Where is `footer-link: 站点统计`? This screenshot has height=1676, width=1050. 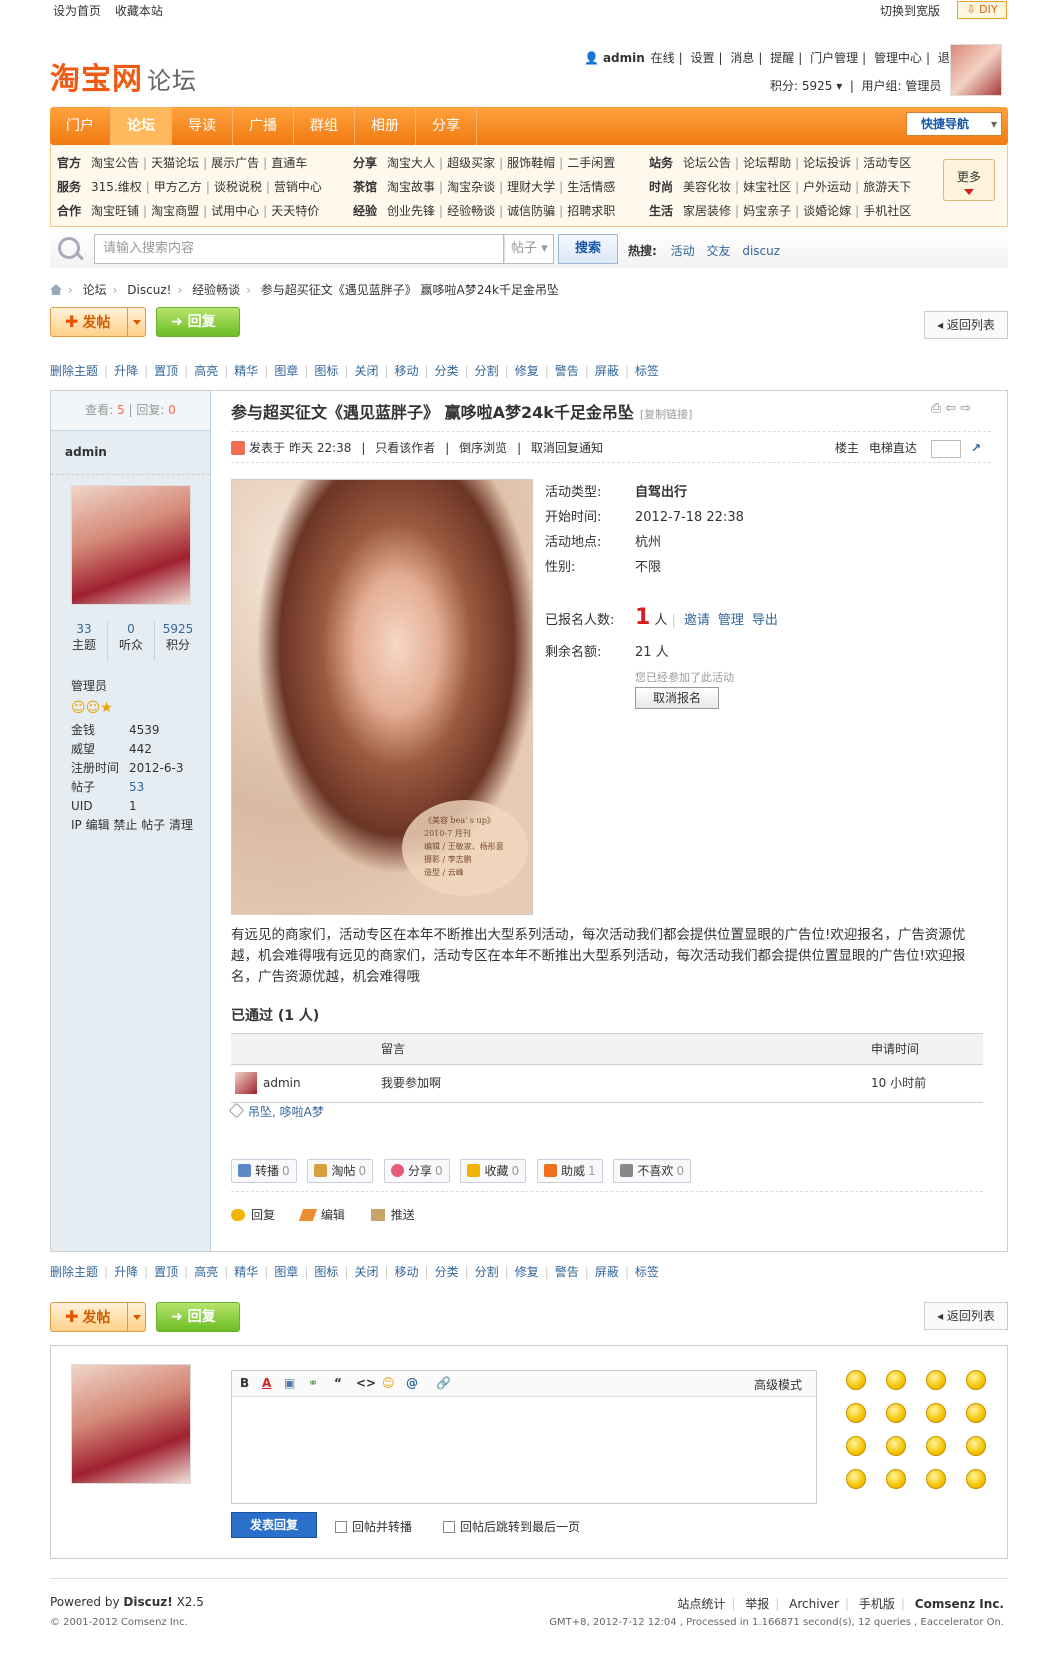
footer-link: 站点统计 is located at coordinates (701, 1604).